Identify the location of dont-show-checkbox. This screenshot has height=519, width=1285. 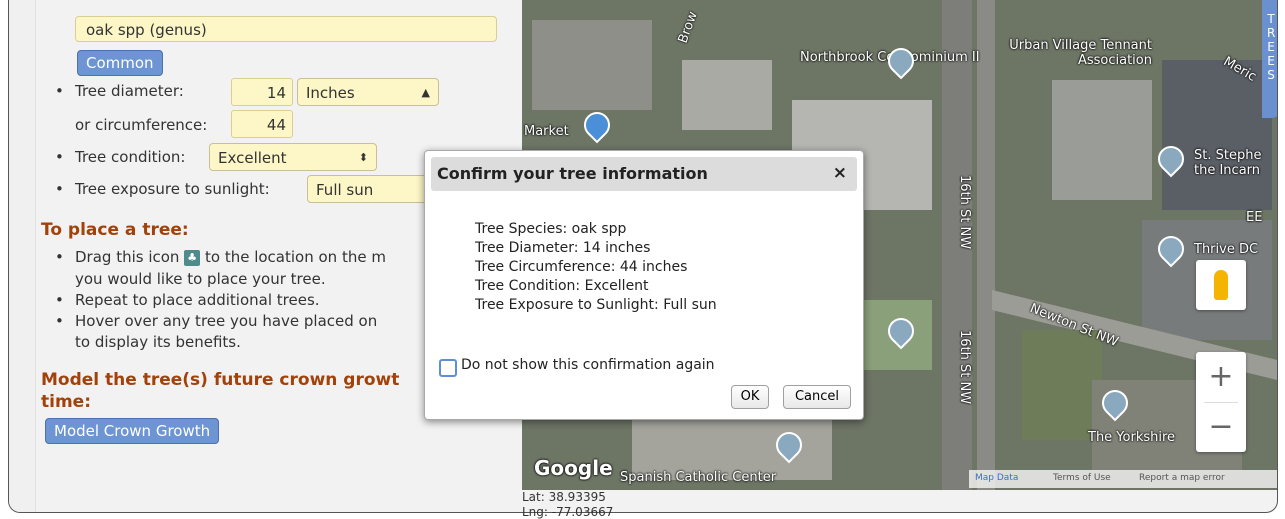
(448, 368).